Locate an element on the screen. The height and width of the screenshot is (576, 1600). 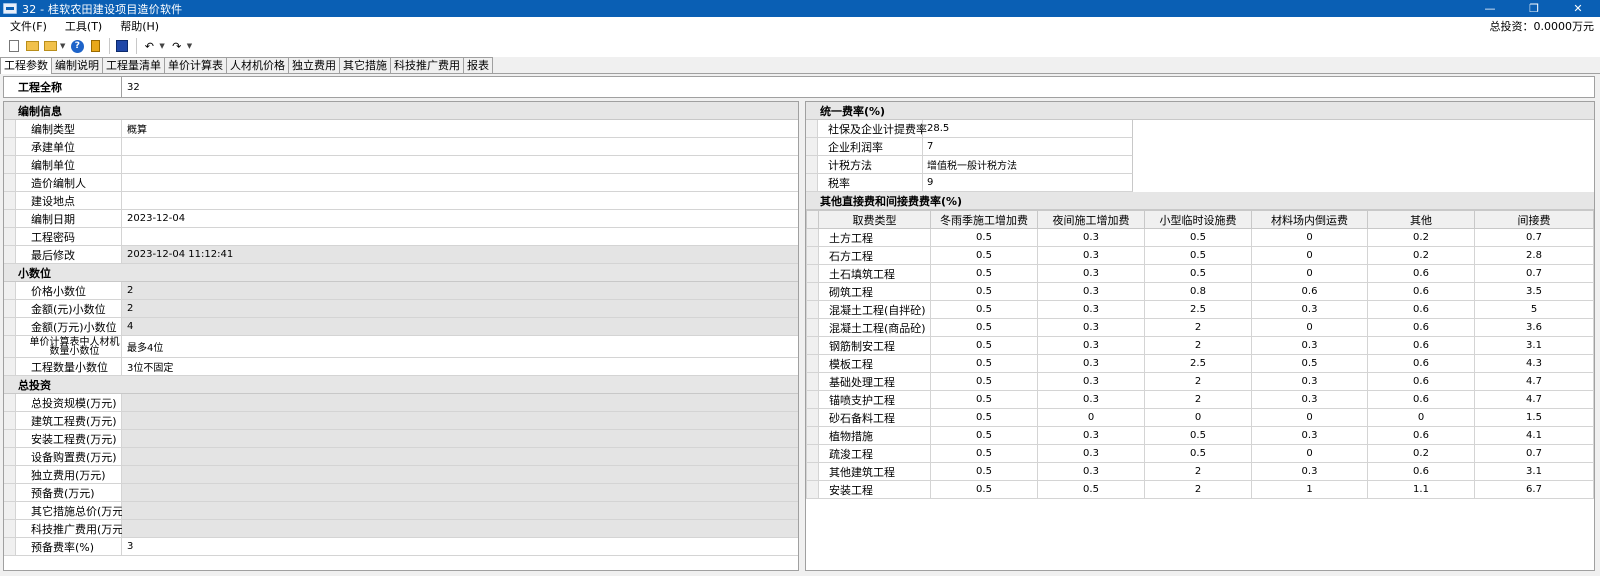
rates-column-header: 冬雨季施工增加费 is located at coordinates (984, 219).